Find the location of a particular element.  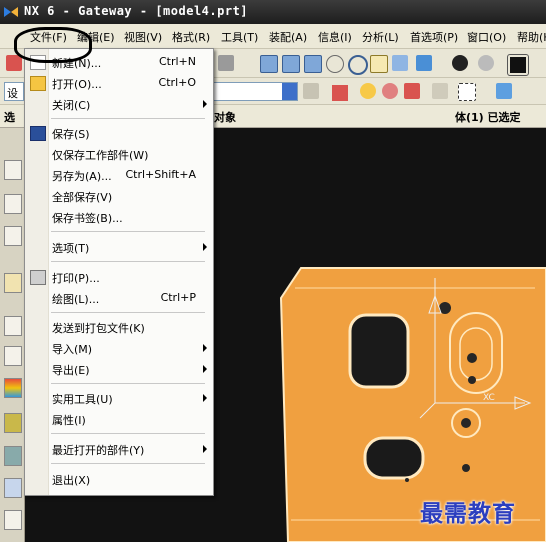

reuse-library-icon is located at coordinates (13, 283).